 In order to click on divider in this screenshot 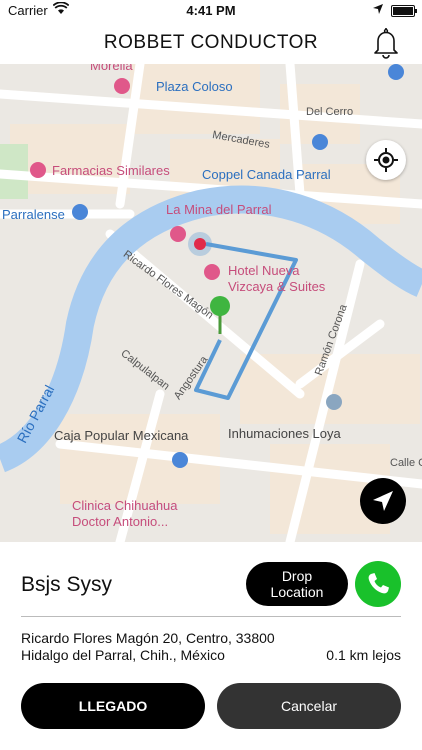, I will do `click(211, 616)`.